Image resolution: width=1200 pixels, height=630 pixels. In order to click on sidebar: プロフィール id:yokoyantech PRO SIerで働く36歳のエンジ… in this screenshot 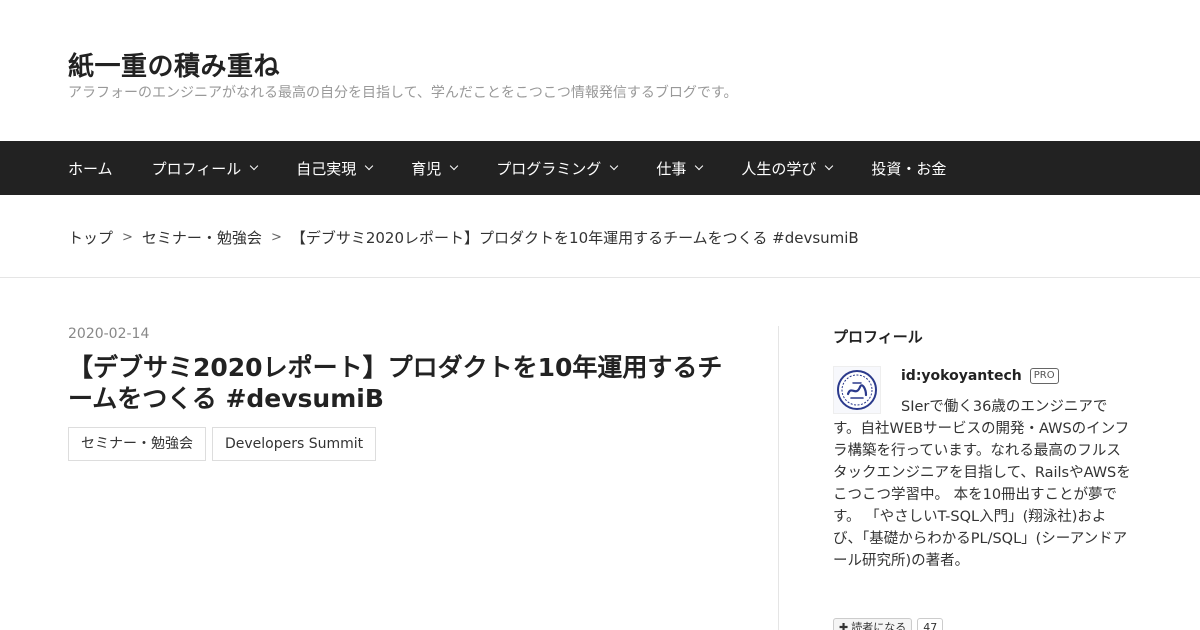, I will do `click(983, 478)`.